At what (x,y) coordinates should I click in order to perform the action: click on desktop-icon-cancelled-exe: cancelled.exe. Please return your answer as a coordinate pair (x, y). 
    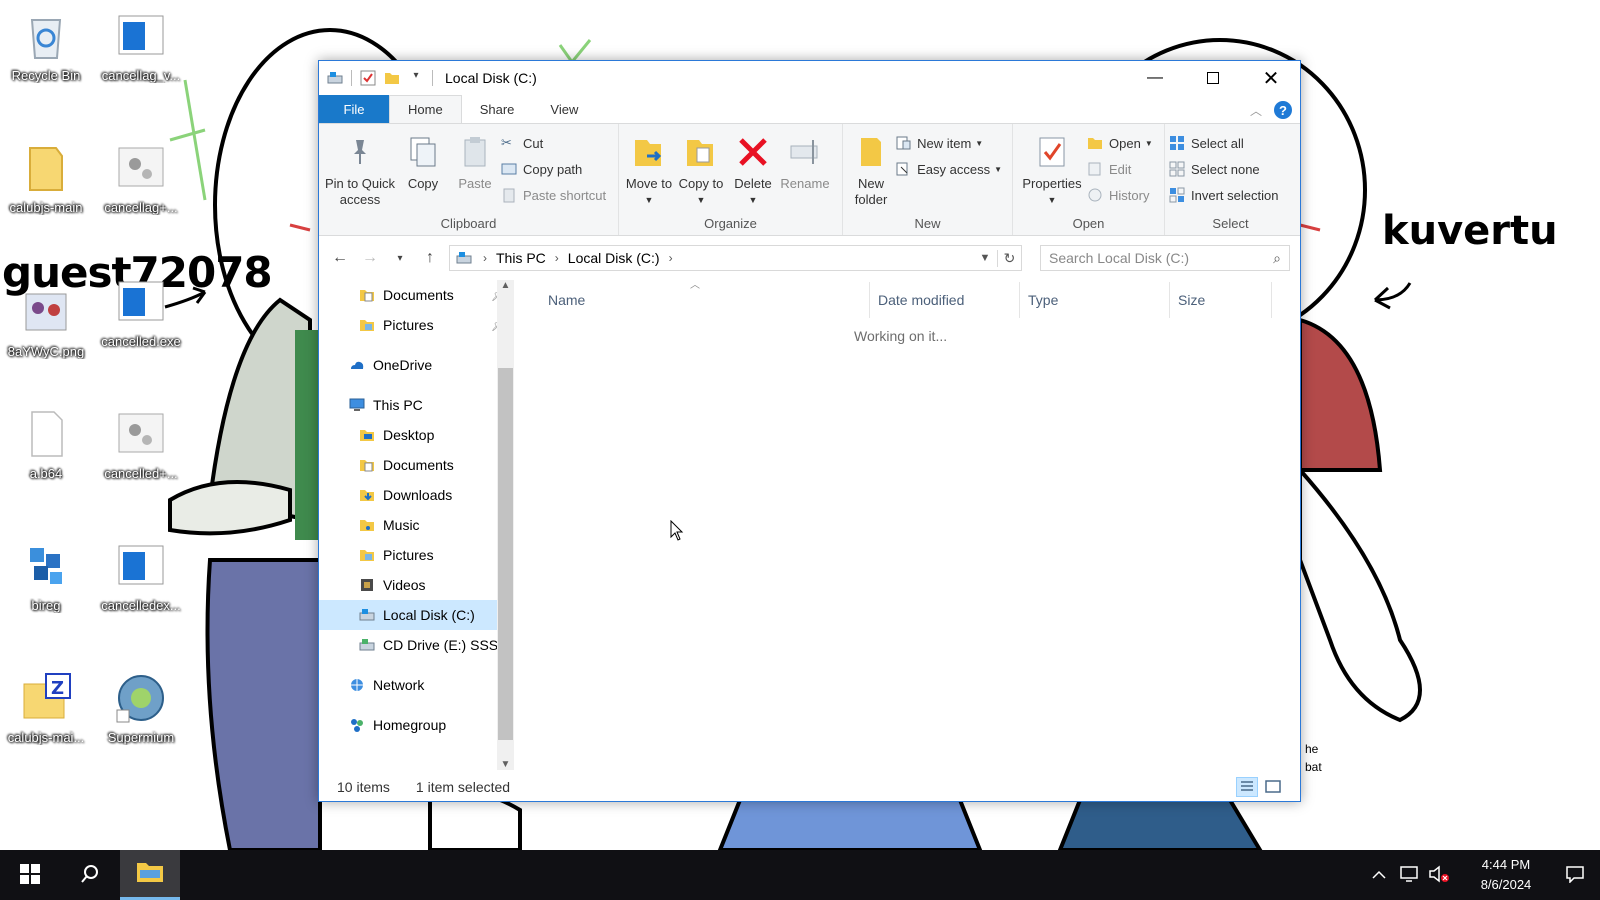
    Looking at the image, I should click on (141, 312).